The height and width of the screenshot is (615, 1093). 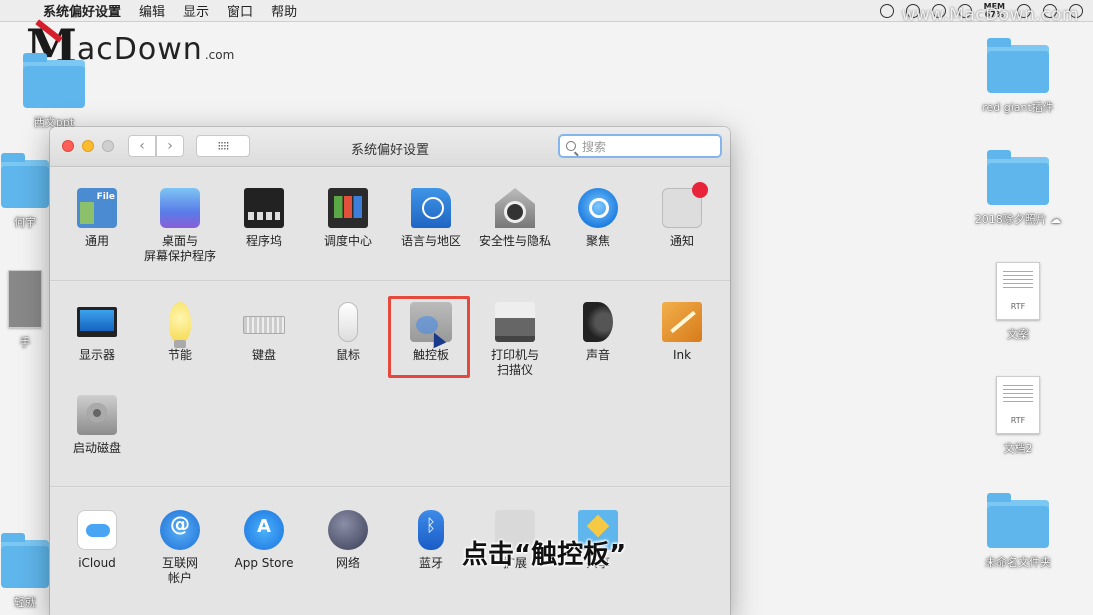 I want to click on desktop-item-label: 文档2, so click(x=1018, y=448).